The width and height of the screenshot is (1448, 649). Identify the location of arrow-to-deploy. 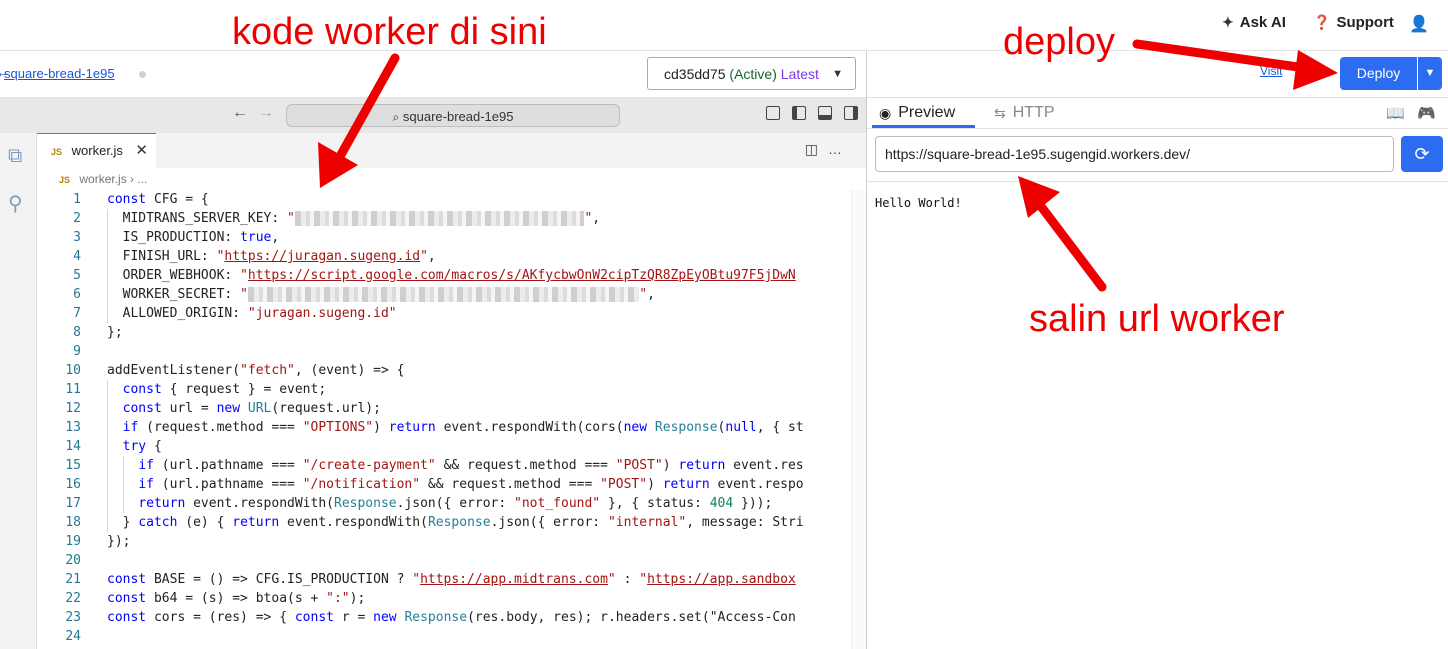
(1221, 56).